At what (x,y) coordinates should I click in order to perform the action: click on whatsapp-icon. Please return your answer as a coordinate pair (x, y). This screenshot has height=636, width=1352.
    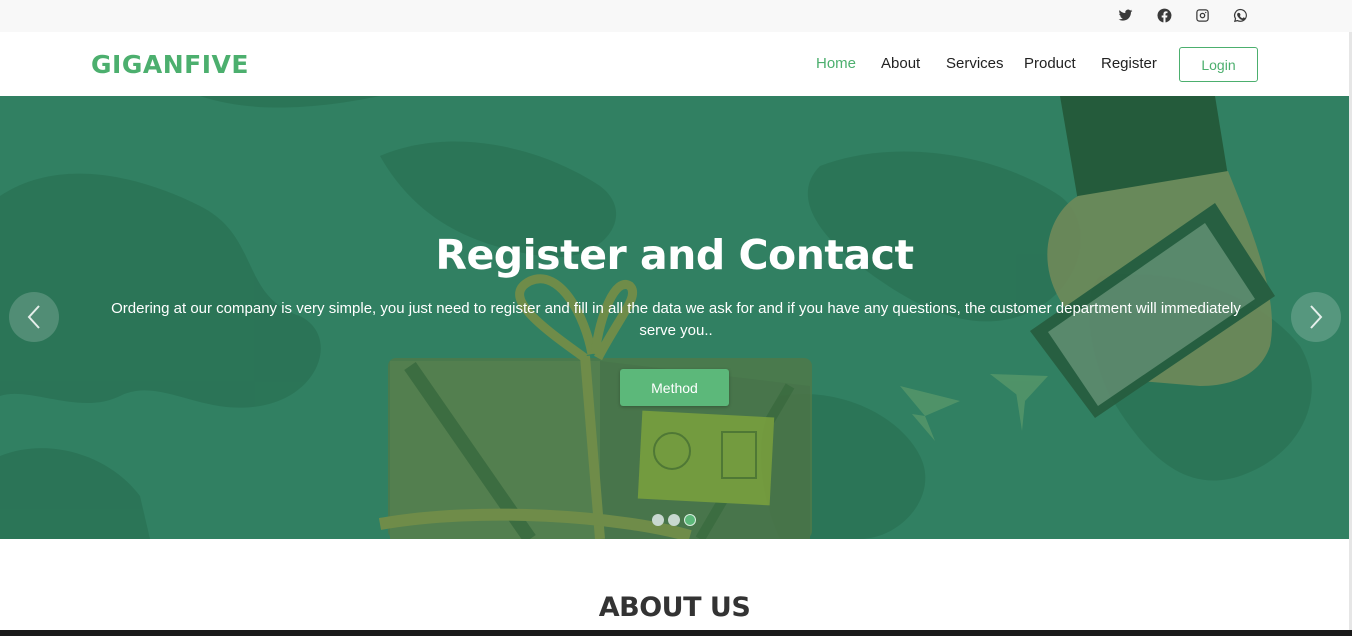
    Looking at the image, I should click on (1240, 15).